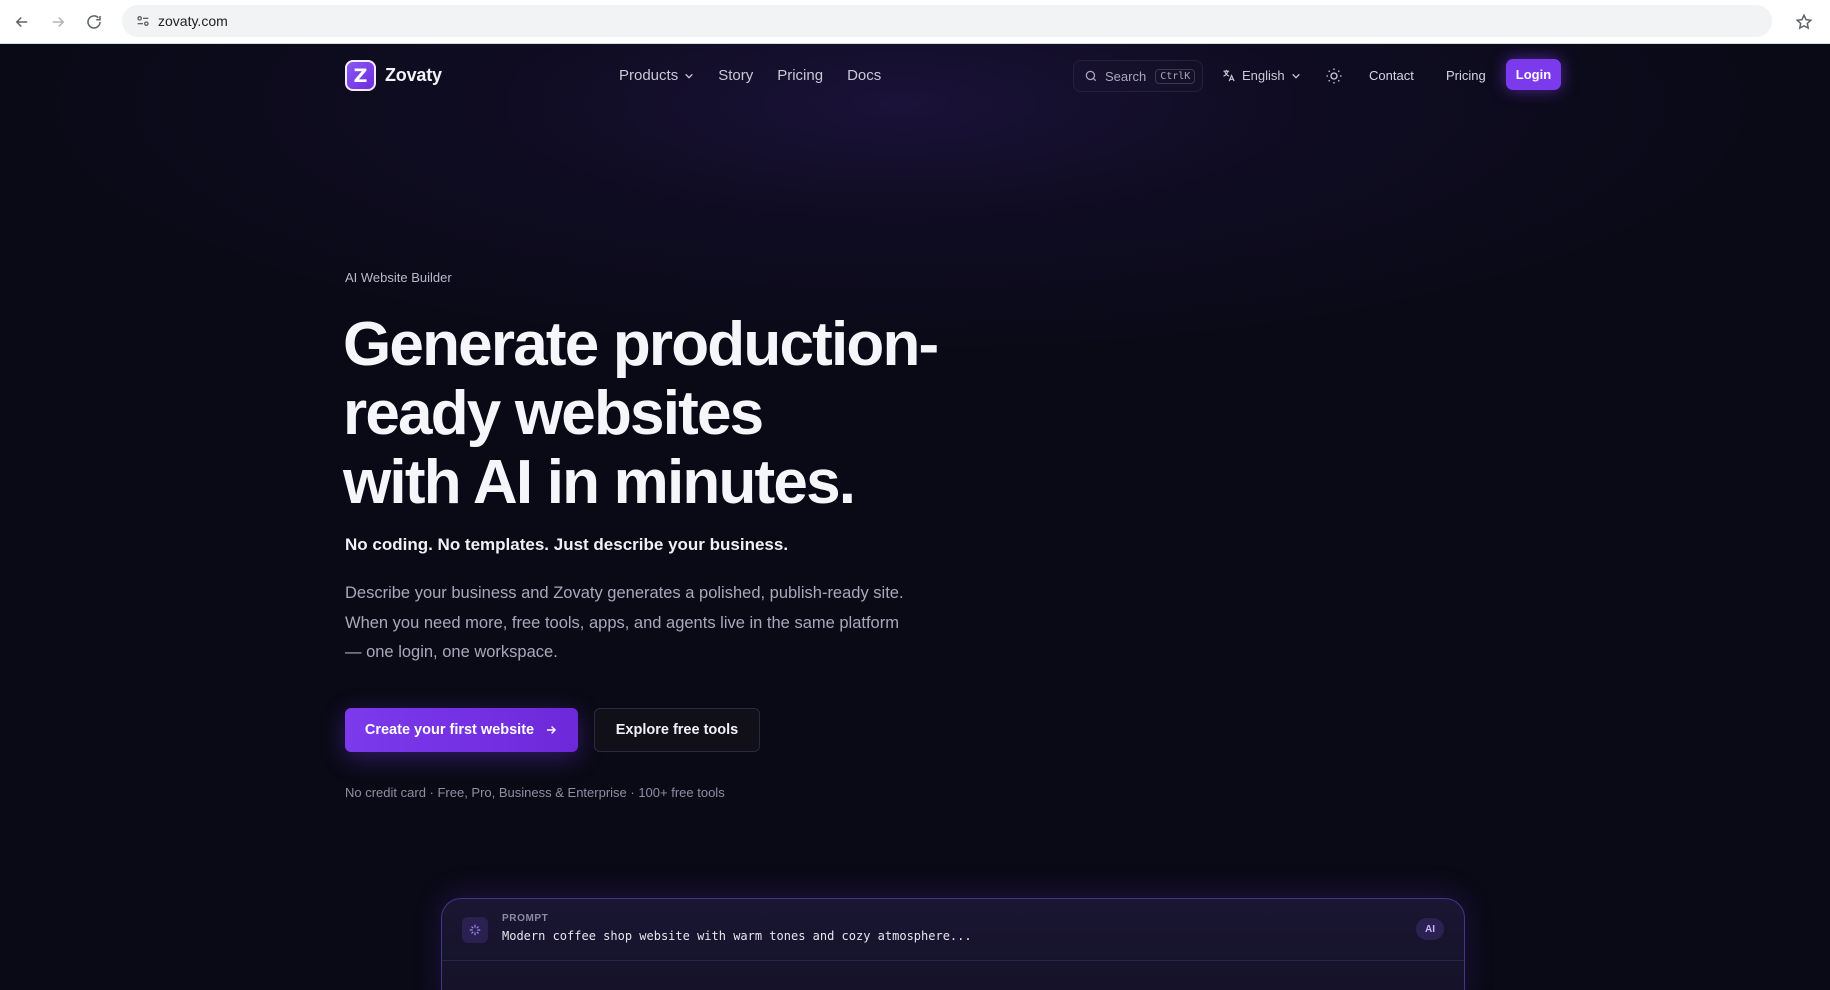  What do you see at coordinates (143, 21) in the screenshot?
I see `site-info-icon` at bounding box center [143, 21].